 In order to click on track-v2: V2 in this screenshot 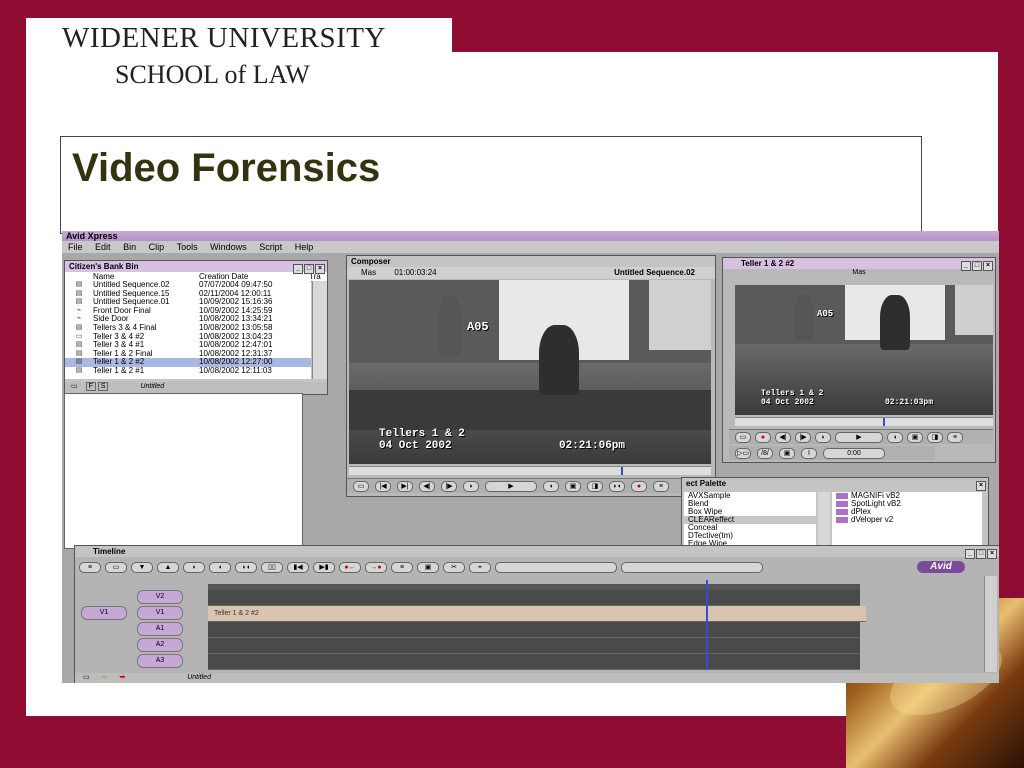, I will do `click(160, 597)`.